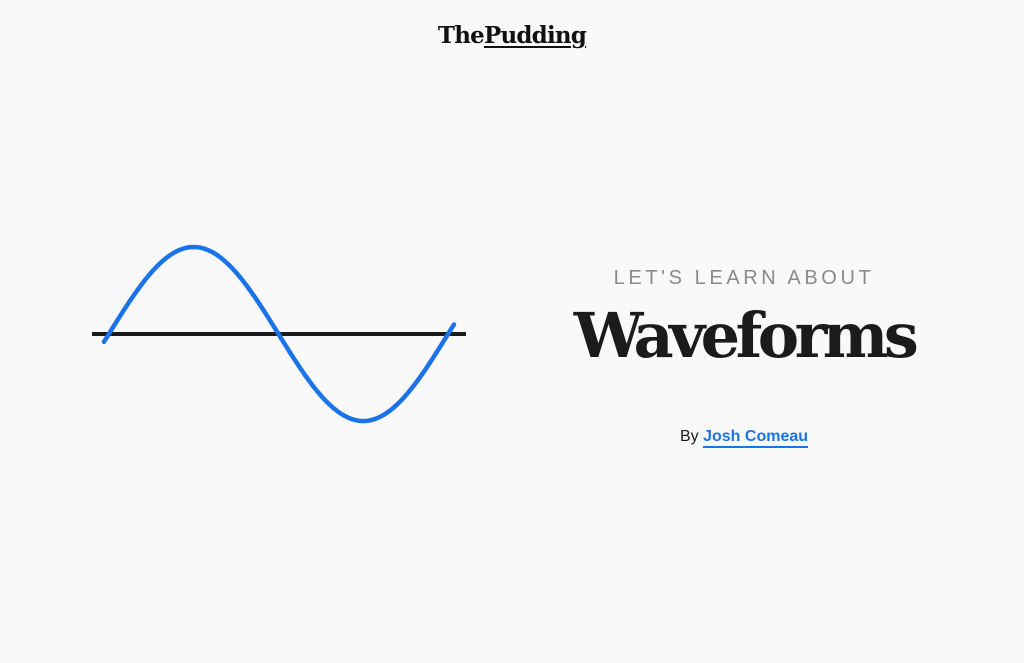 The height and width of the screenshot is (663, 1024). Describe the element at coordinates (689, 436) in the screenshot. I see `byline-prefix: By` at that location.